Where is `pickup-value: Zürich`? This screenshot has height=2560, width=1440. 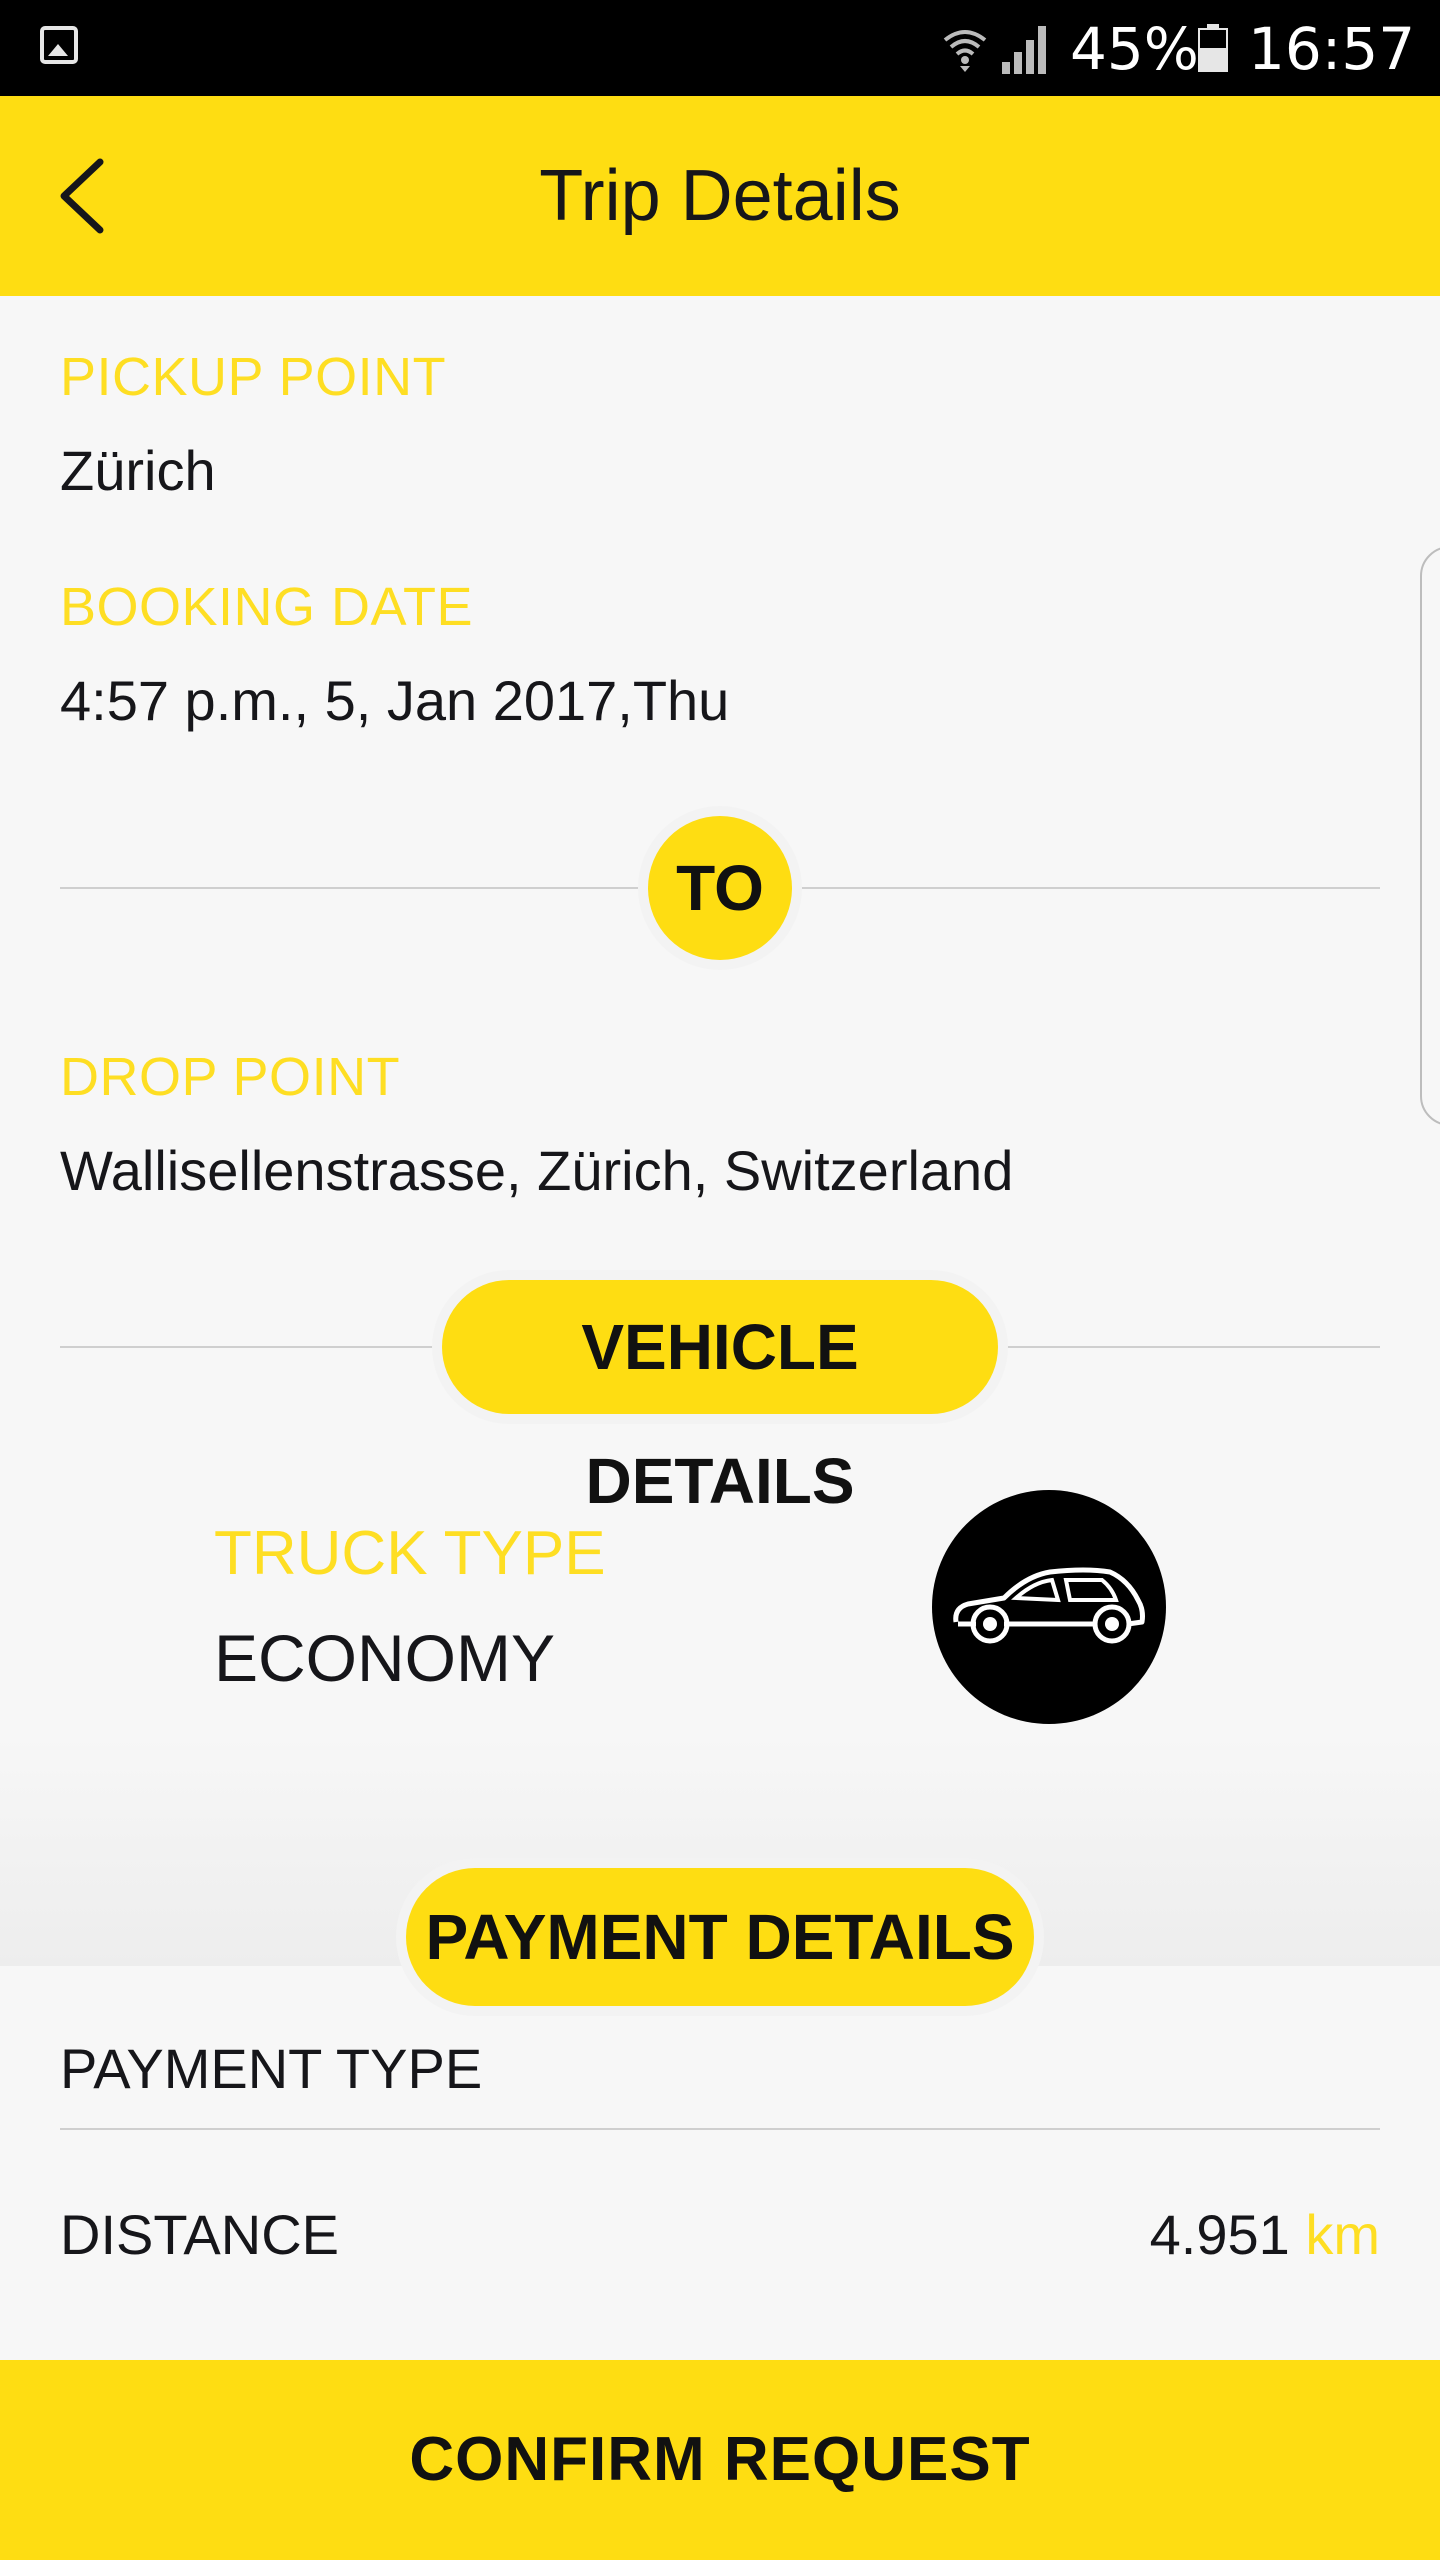
pickup-value: Zürich is located at coordinates (138, 470).